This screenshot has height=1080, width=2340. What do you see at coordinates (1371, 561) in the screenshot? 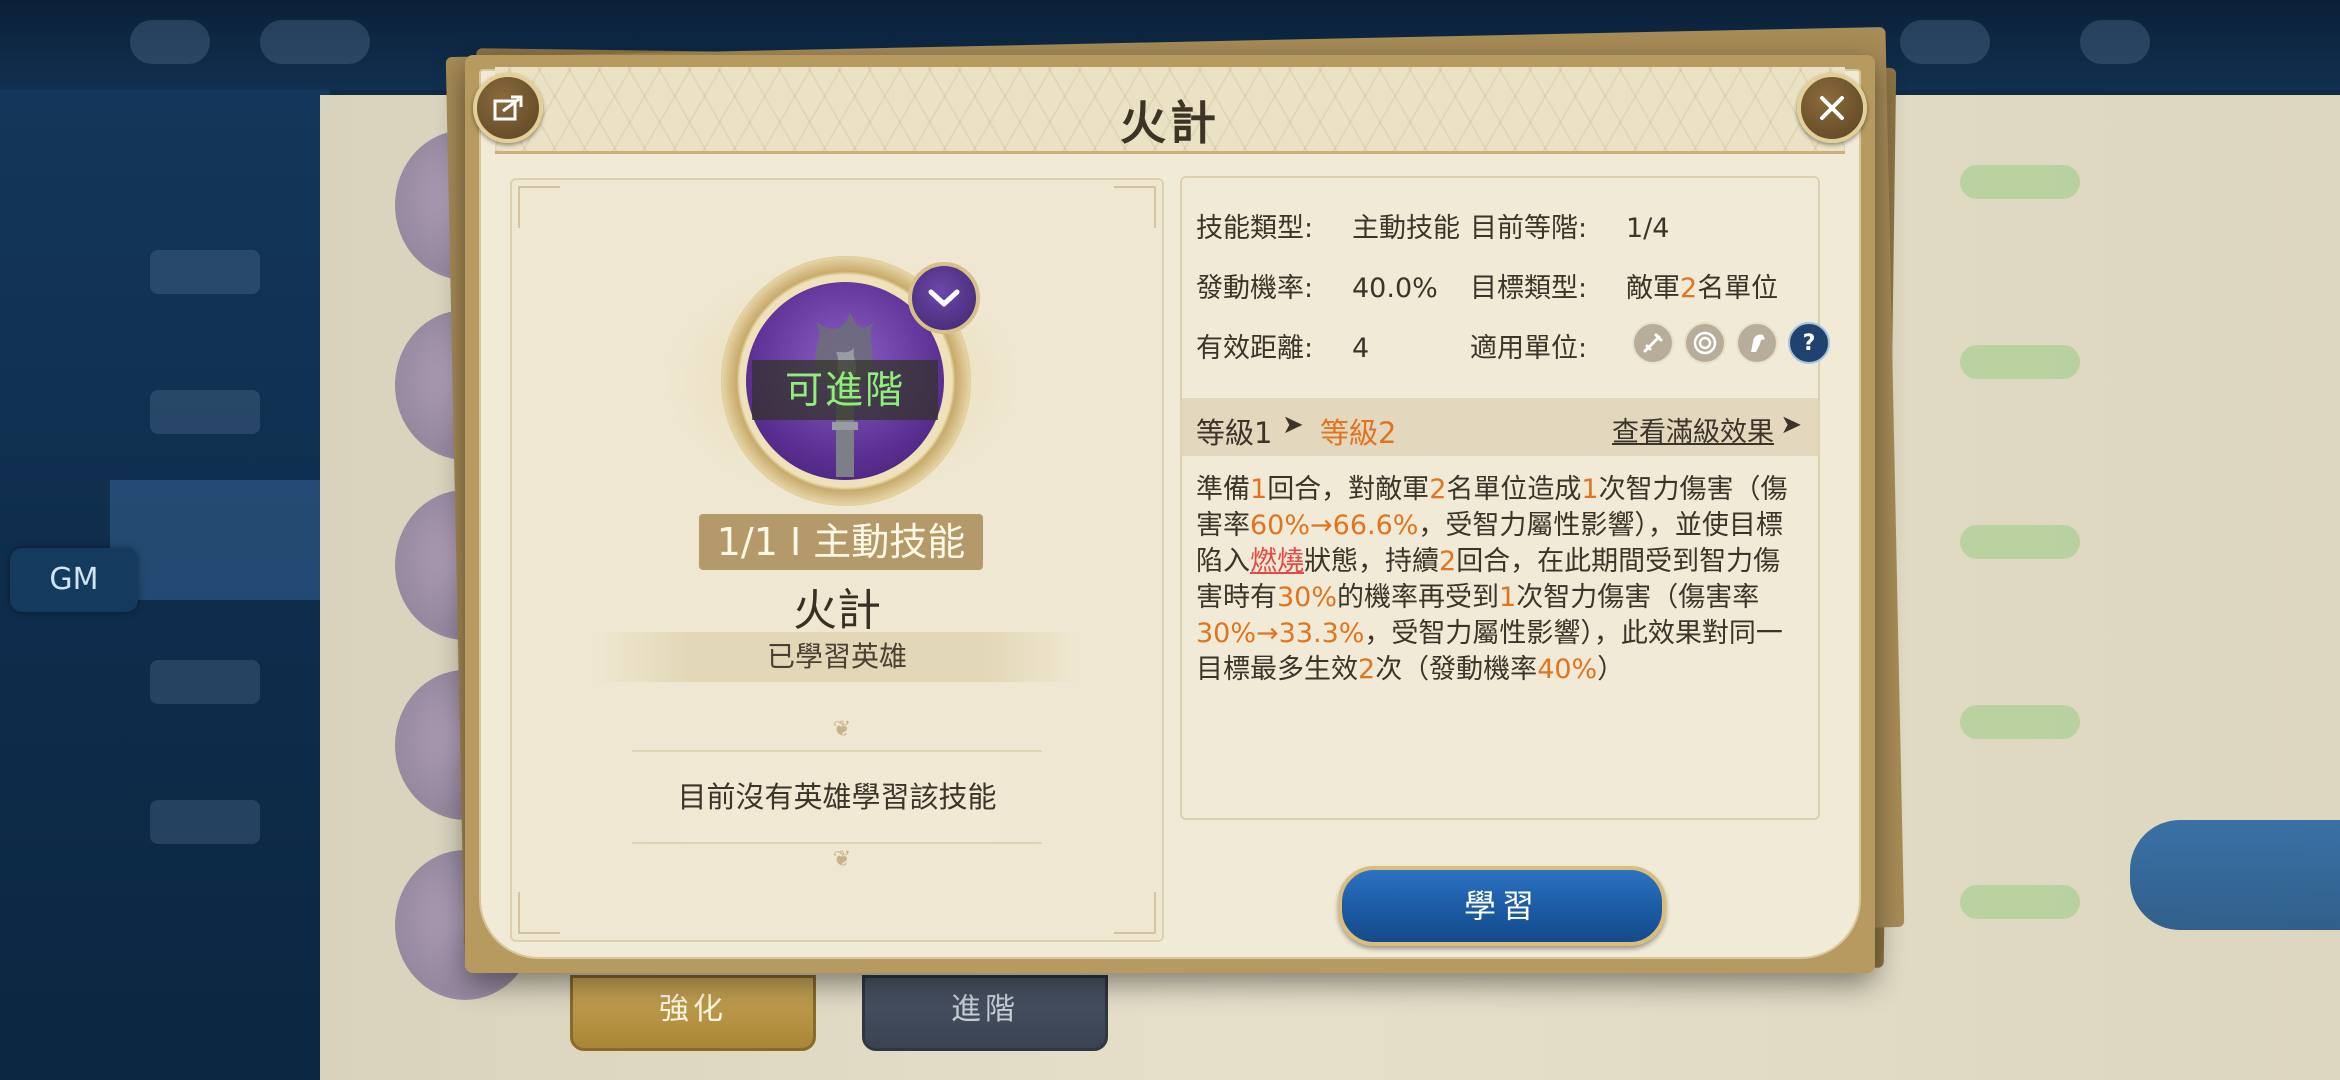
I see `desc-text: 狀態，持續` at bounding box center [1371, 561].